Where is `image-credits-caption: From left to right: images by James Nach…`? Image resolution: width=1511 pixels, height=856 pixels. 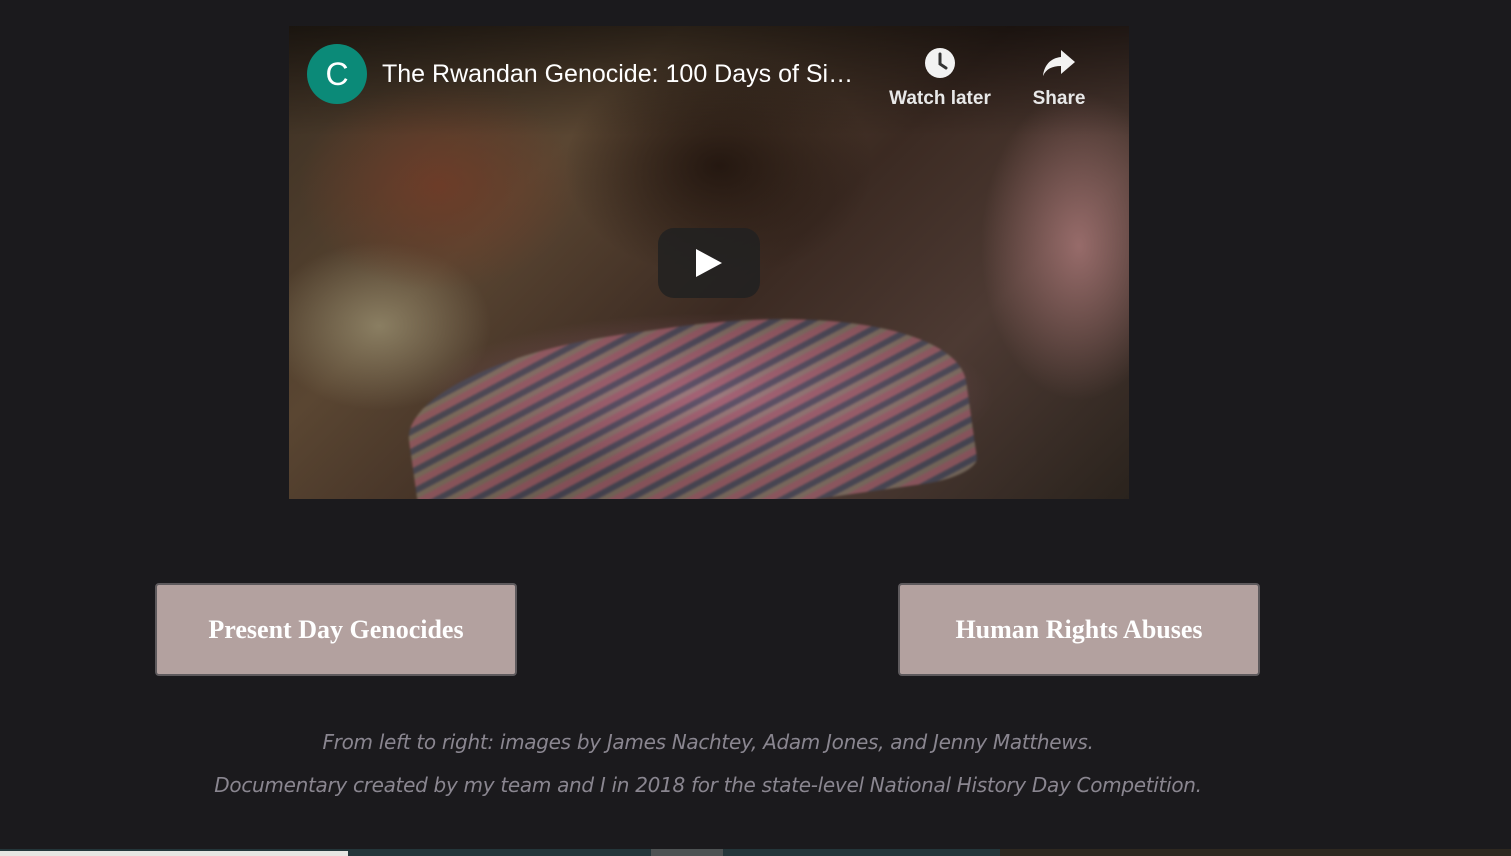 image-credits-caption: From left to right: images by James Nach… is located at coordinates (708, 742).